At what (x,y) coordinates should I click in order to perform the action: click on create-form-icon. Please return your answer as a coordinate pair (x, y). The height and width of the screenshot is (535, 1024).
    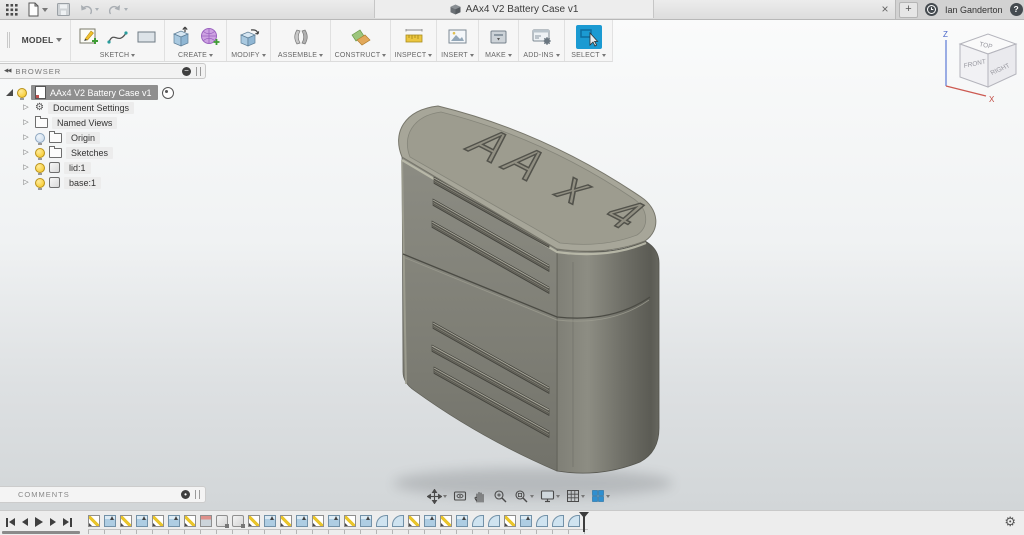
    Looking at the image, I should click on (210, 37).